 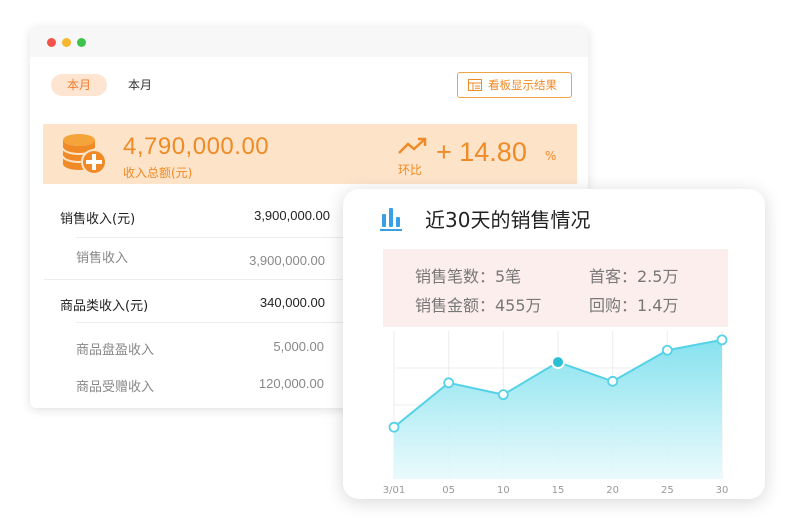 I want to click on board-icon, so click(x=475, y=85).